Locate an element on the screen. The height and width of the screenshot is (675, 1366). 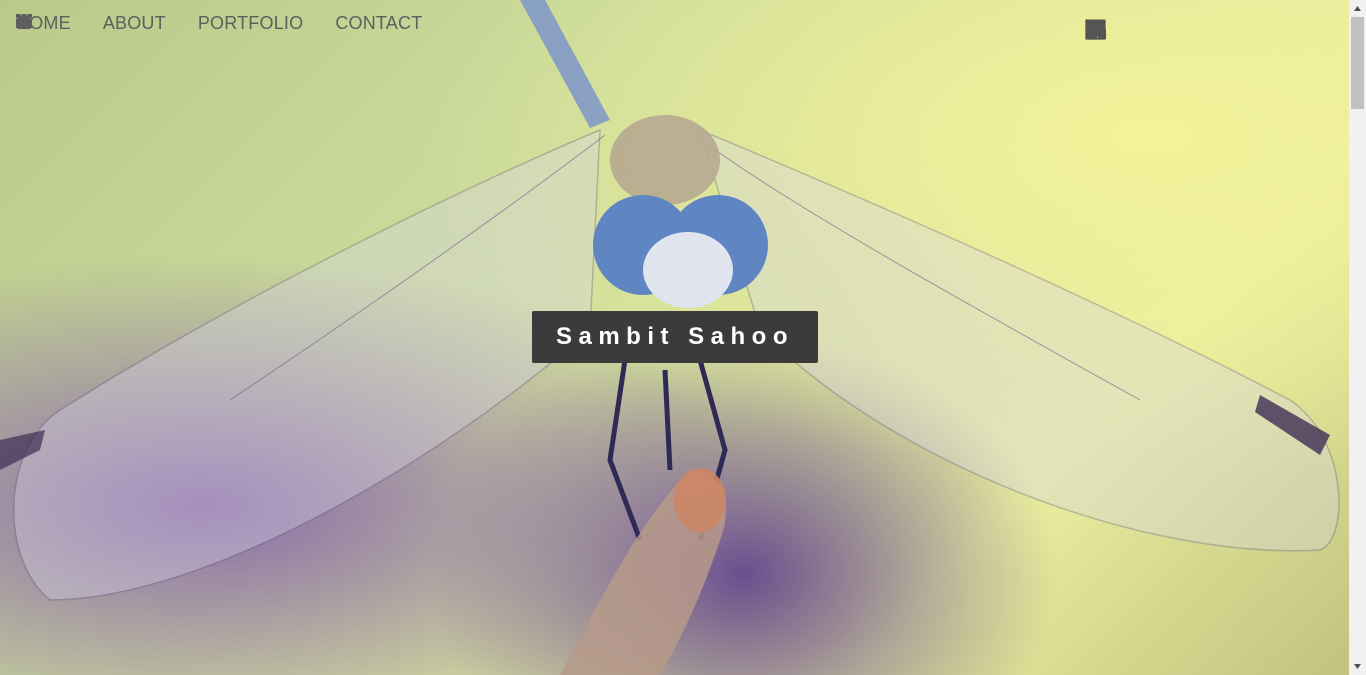
nav-contact-link: CONTACT is located at coordinates (219, 23).